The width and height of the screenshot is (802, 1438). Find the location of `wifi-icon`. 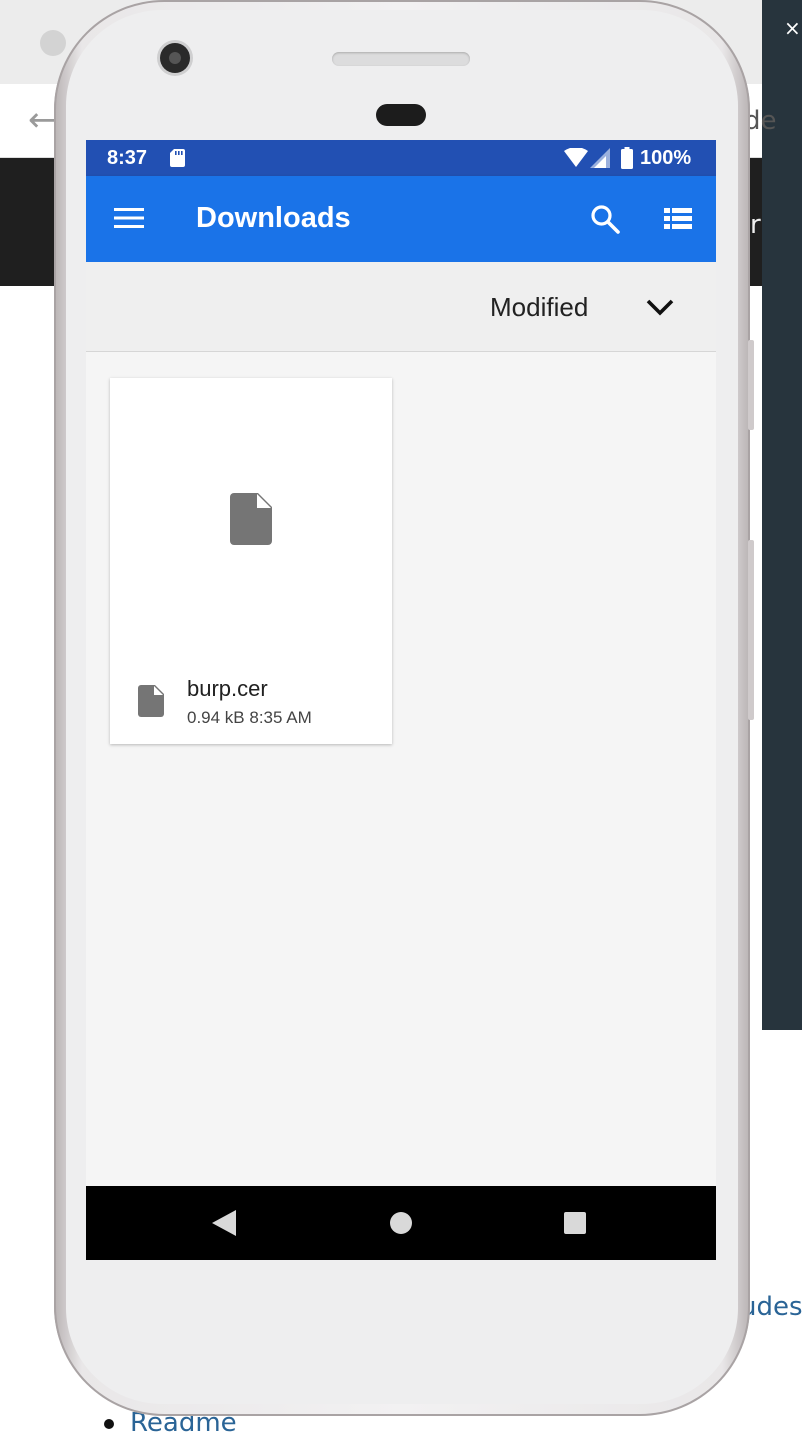

wifi-icon is located at coordinates (576, 157).